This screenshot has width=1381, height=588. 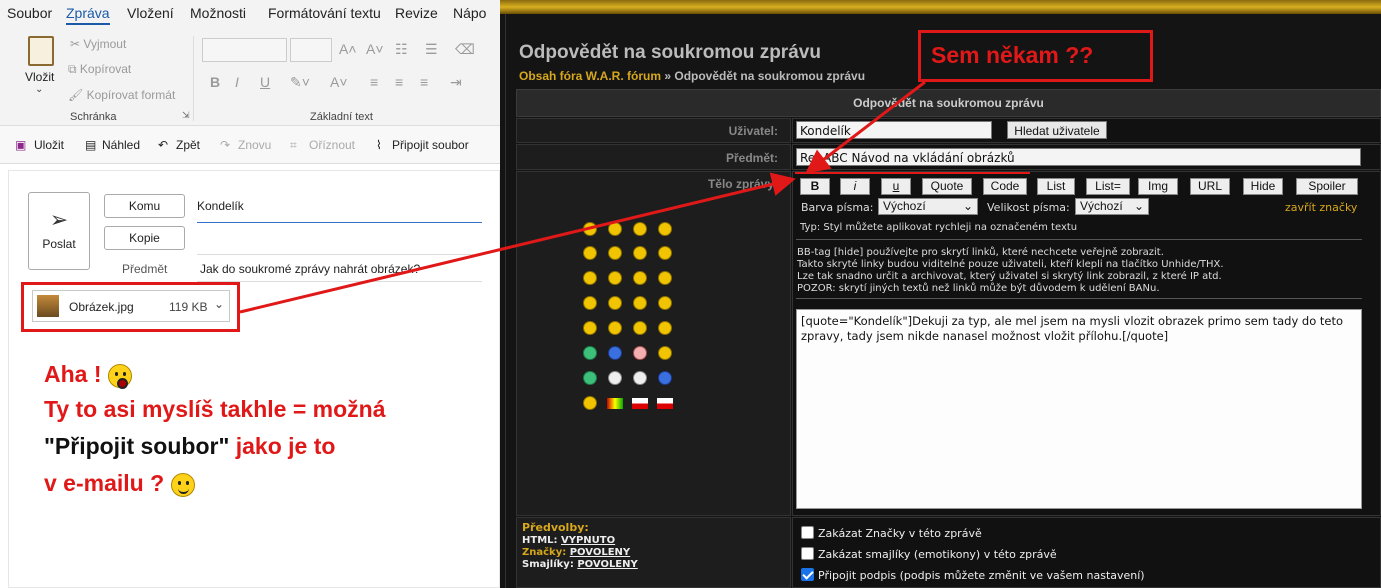 What do you see at coordinates (517, 243) in the screenshot?
I see `arrow-to-editor` at bounding box center [517, 243].